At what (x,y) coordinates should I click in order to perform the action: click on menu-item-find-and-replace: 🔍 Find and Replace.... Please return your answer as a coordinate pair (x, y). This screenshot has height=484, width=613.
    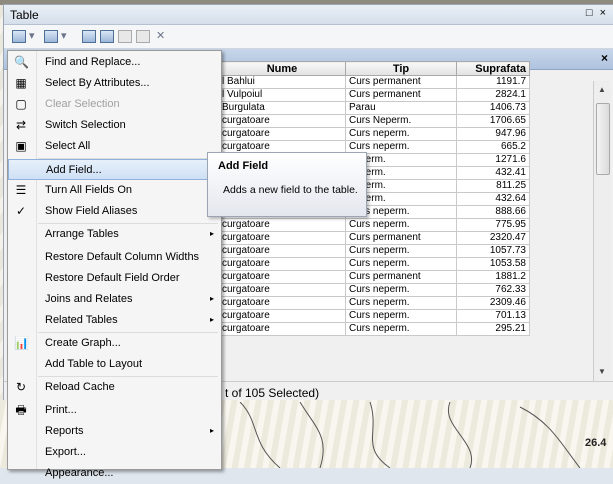
    Looking at the image, I should click on (114, 62).